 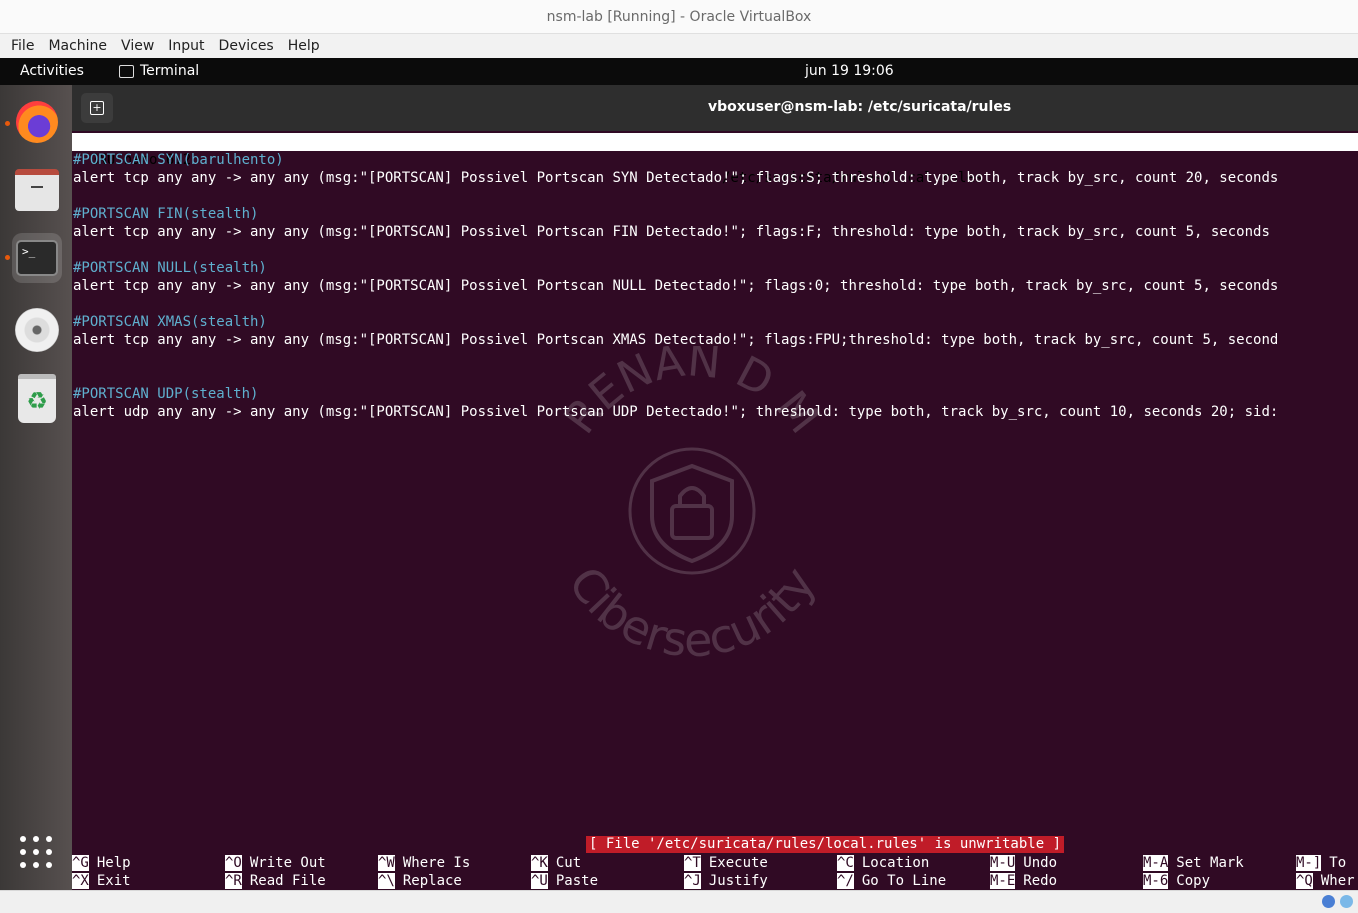 I want to click on shortcut-location: ^C Location, so click(x=883, y=863).